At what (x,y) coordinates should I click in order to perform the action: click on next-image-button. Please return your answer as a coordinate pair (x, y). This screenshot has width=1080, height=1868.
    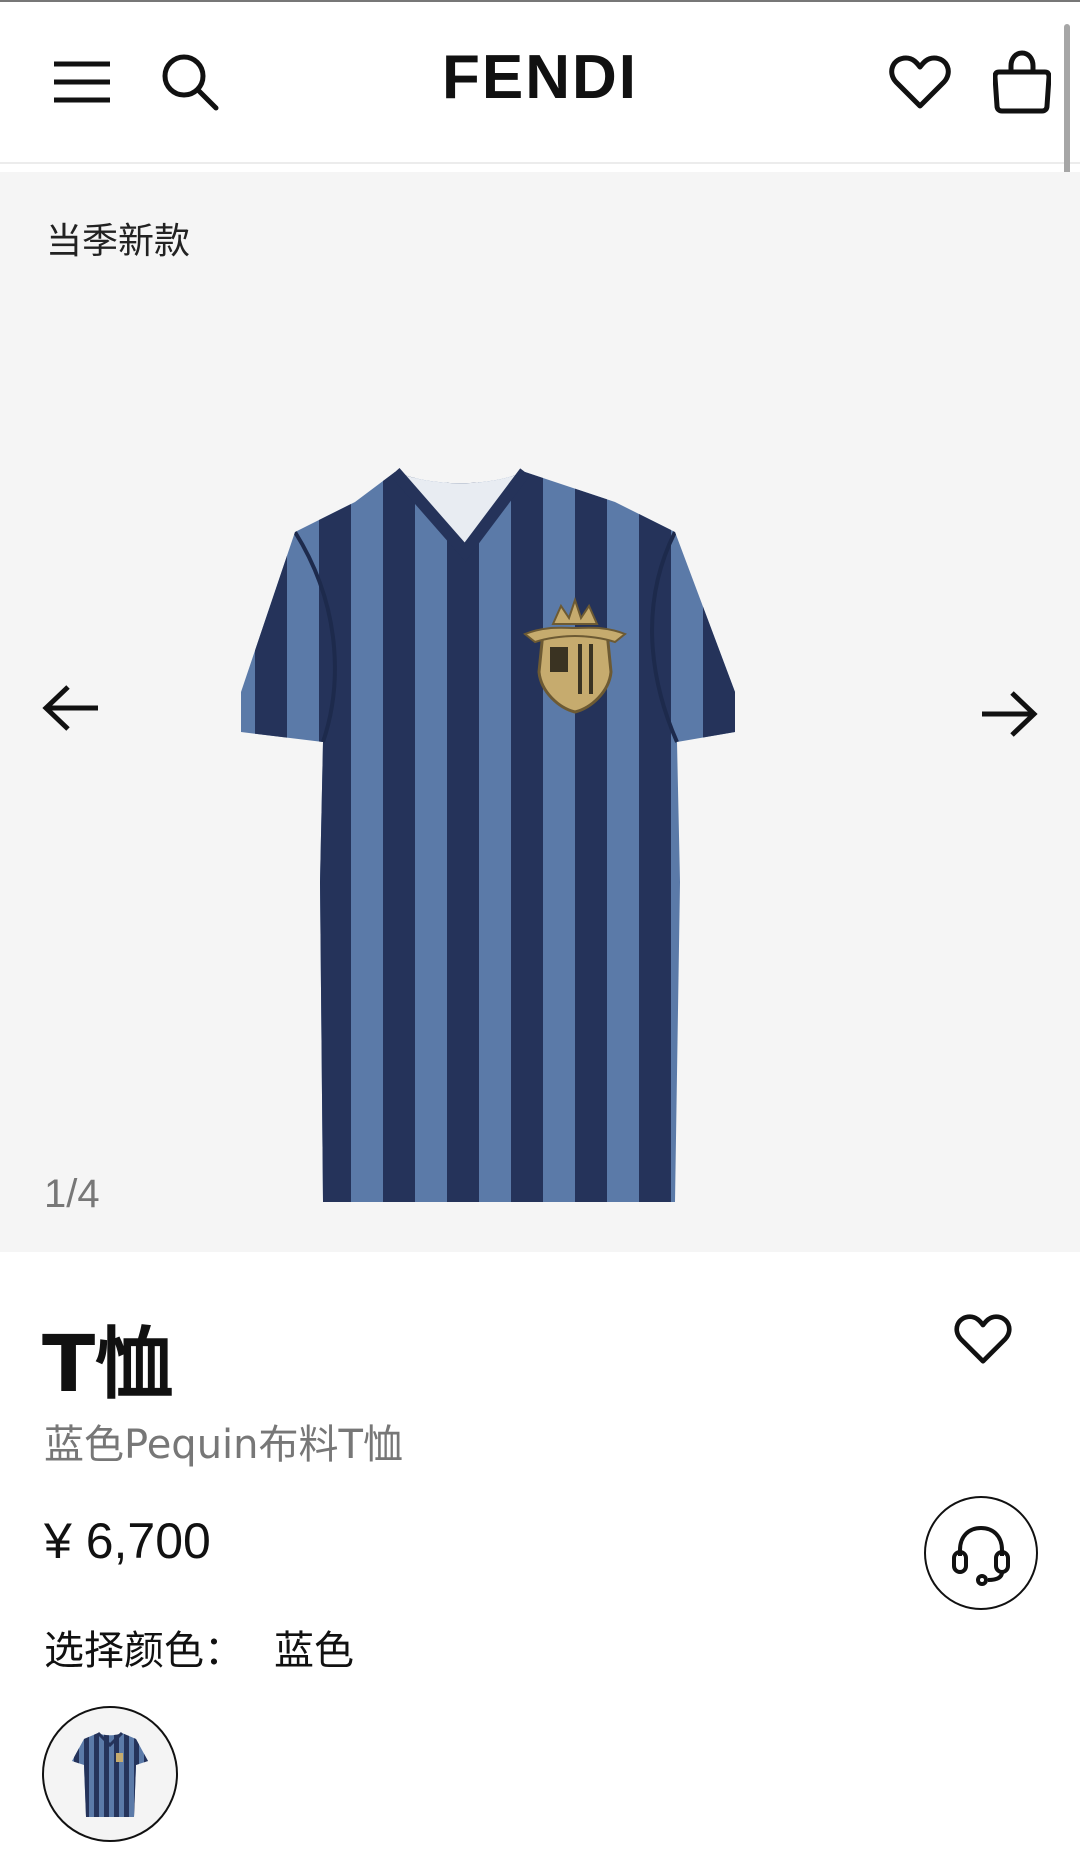
    Looking at the image, I should click on (1008, 714).